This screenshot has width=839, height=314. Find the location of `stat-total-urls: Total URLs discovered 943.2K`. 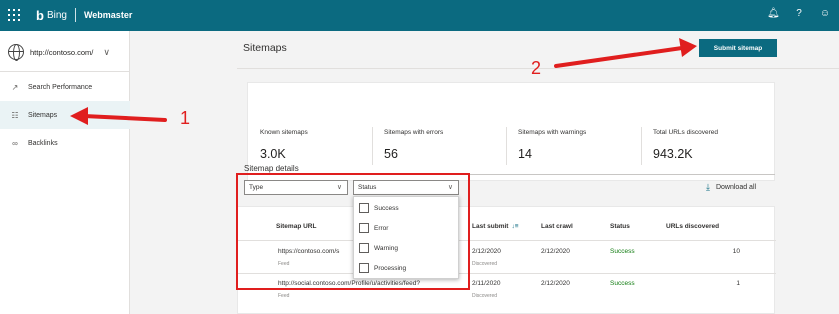

stat-total-urls: Total URLs discovered 943.2K is located at coordinates (708, 132).